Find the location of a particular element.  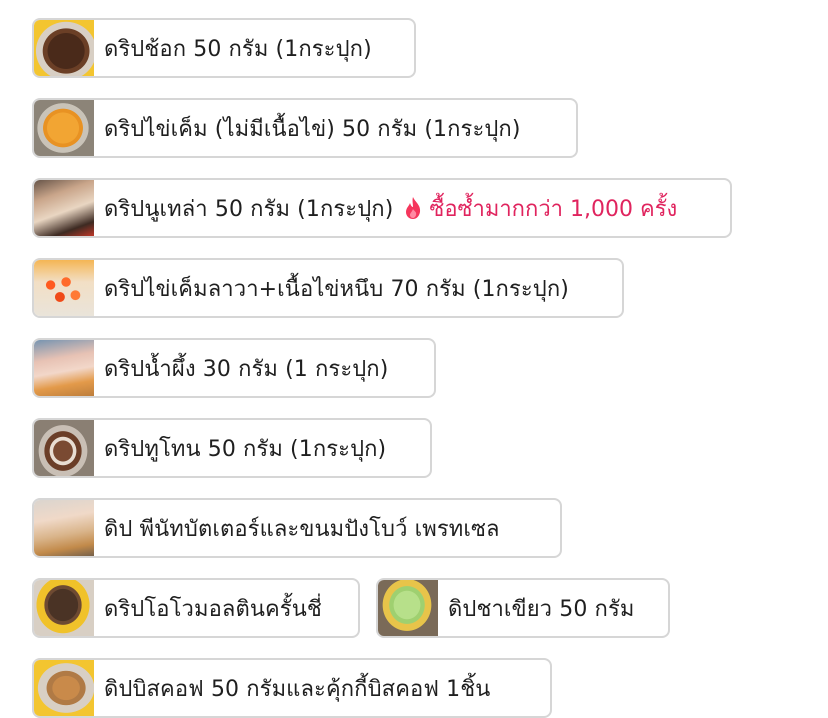

option-chocolate-dip: ดริปช้อก 50 กรัม (1กระปุก) is located at coordinates (224, 48).